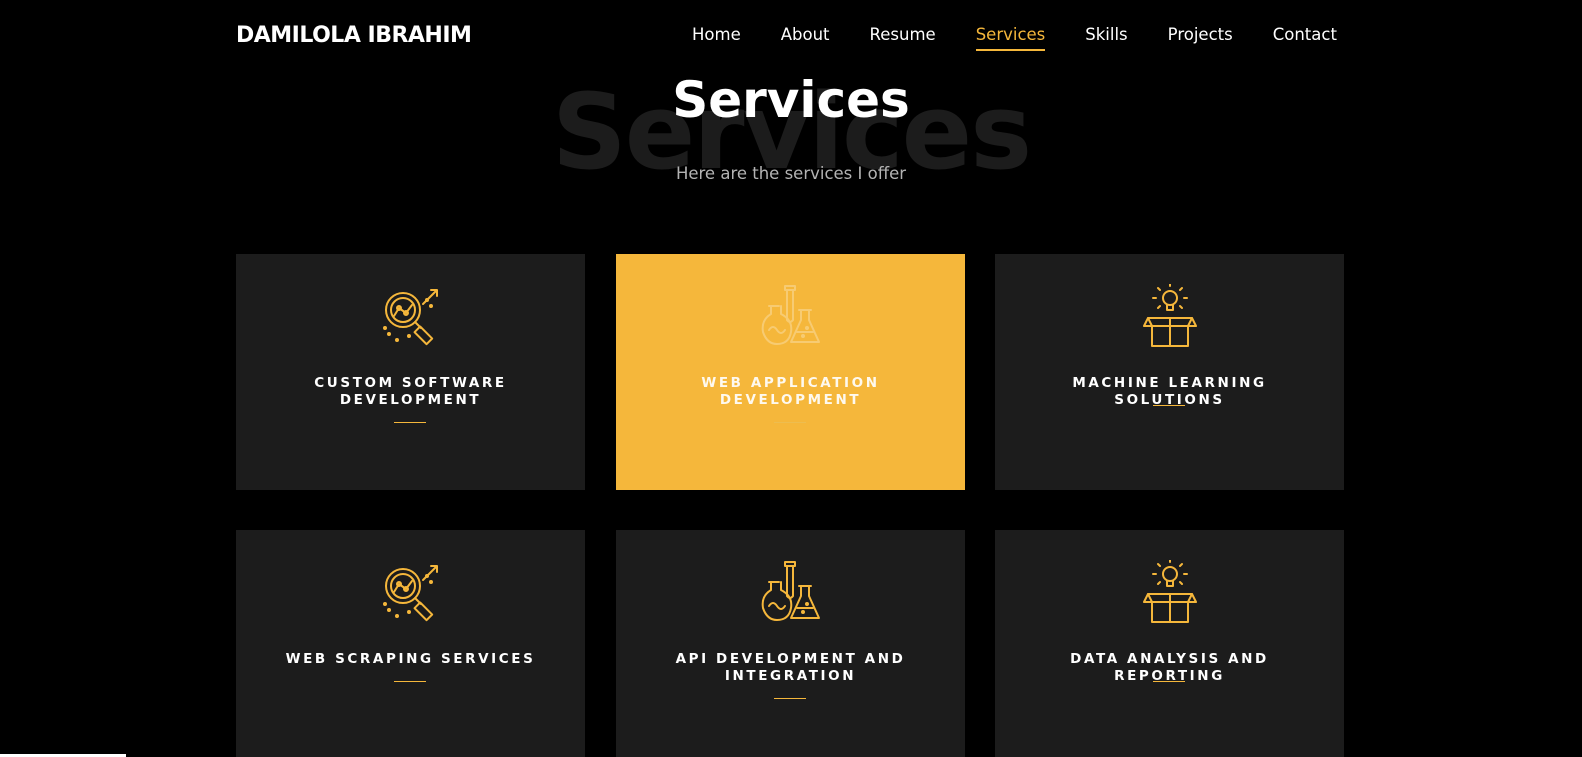  What do you see at coordinates (790, 643) in the screenshot?
I see `service-card: API Development and Integration` at bounding box center [790, 643].